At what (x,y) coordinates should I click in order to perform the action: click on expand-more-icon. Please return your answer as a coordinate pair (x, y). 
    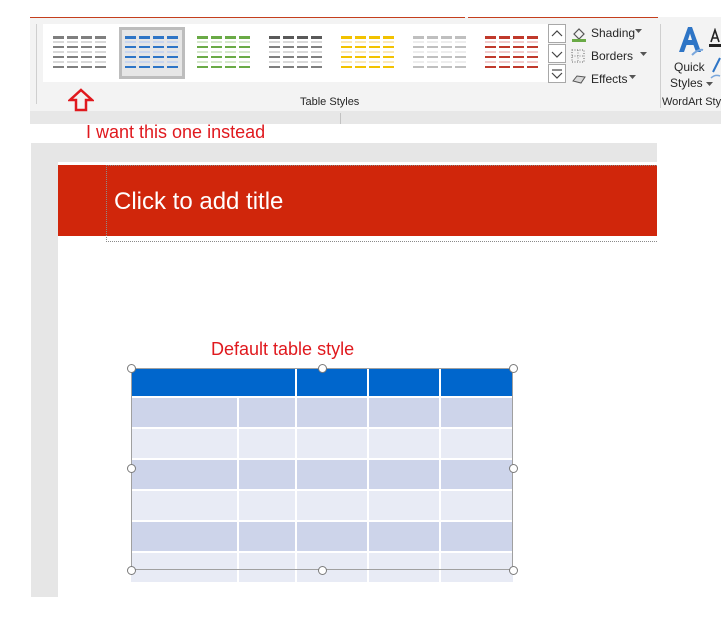
    Looking at the image, I should click on (557, 74).